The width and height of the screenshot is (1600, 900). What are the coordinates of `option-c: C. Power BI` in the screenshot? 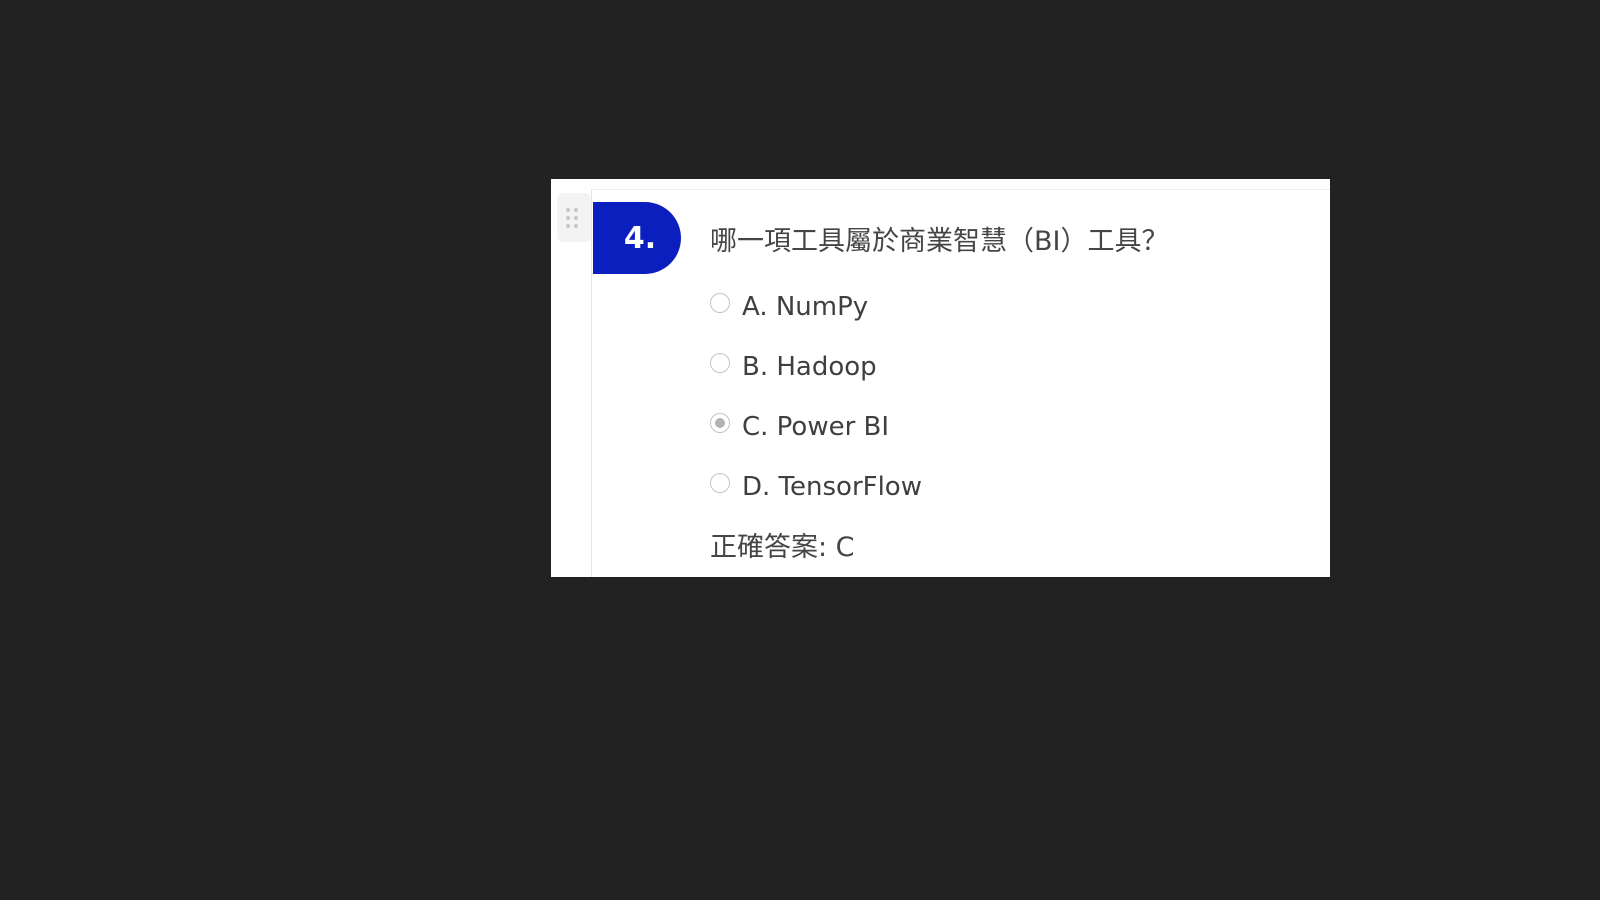 It's located at (799, 427).